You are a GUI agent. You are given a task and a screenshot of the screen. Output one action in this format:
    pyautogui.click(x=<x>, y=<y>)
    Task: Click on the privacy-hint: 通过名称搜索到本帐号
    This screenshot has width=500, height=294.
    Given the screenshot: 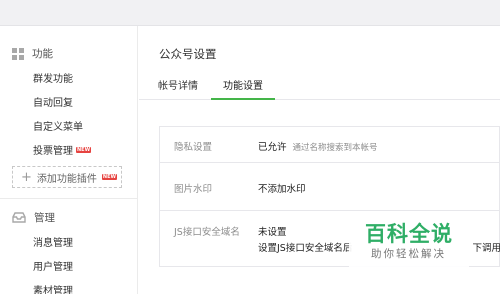 What is the action you would take?
    pyautogui.click(x=335, y=148)
    